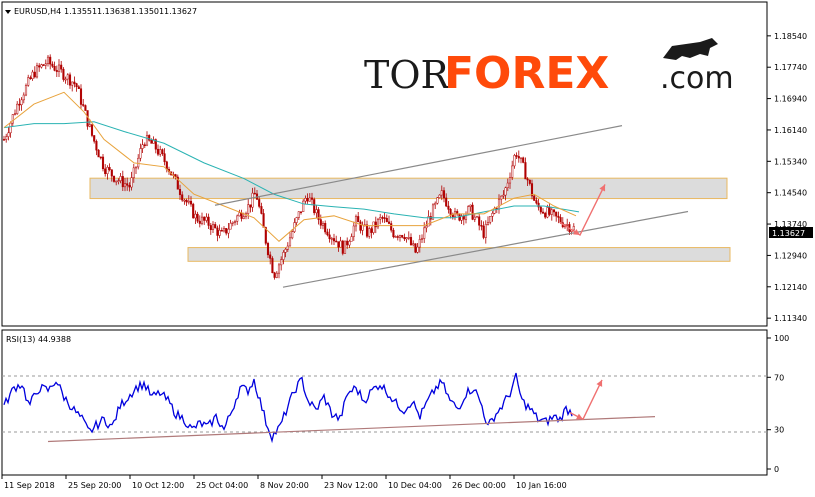  I want to click on logo-com-text: .com, so click(697, 78).